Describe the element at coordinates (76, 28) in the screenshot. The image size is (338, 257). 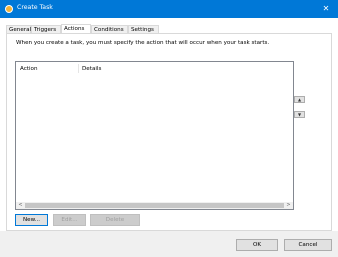
I see `tab-actions: Actions` at that location.